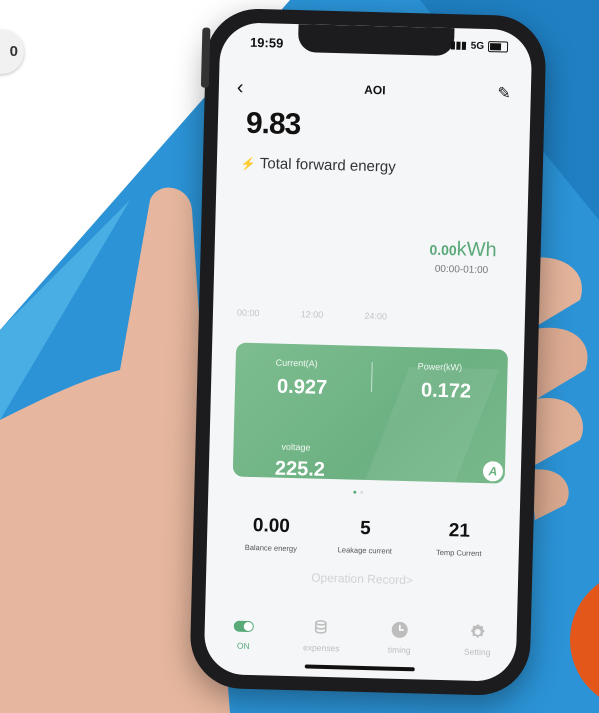 The width and height of the screenshot is (599, 713). I want to click on axis-tick: 24:00, so click(376, 316).